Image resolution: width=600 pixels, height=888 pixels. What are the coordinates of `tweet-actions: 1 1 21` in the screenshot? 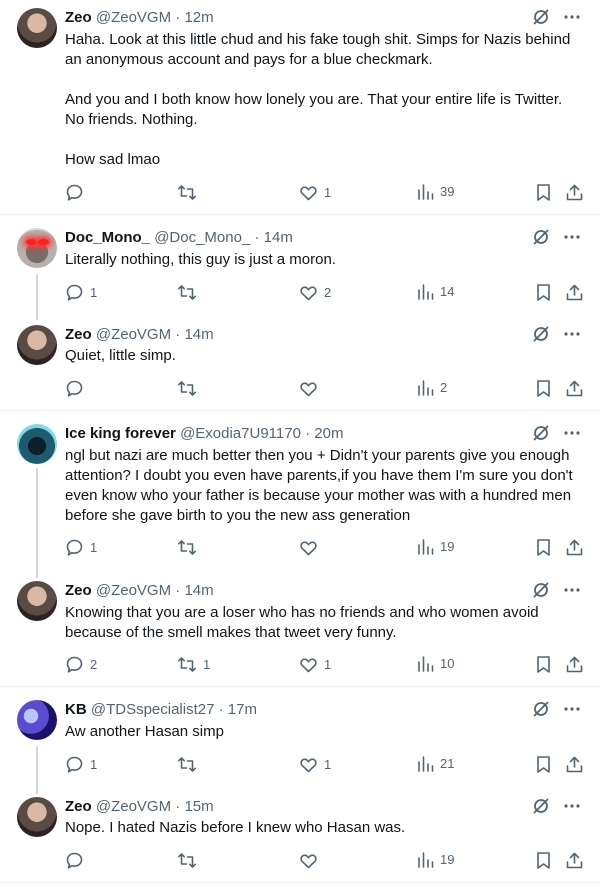 It's located at (325, 765).